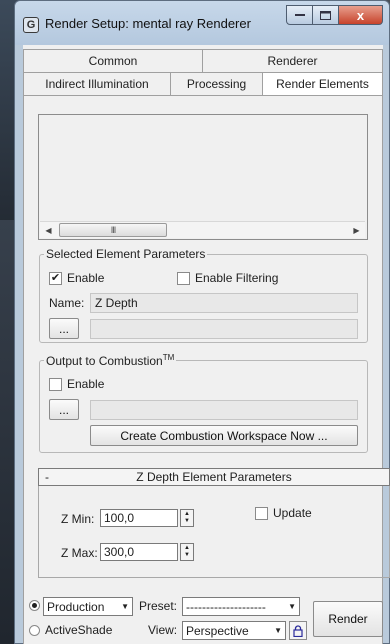  What do you see at coordinates (126, 254) in the screenshot?
I see `selected-element-parameters-legend: Selected Element Parameters` at bounding box center [126, 254].